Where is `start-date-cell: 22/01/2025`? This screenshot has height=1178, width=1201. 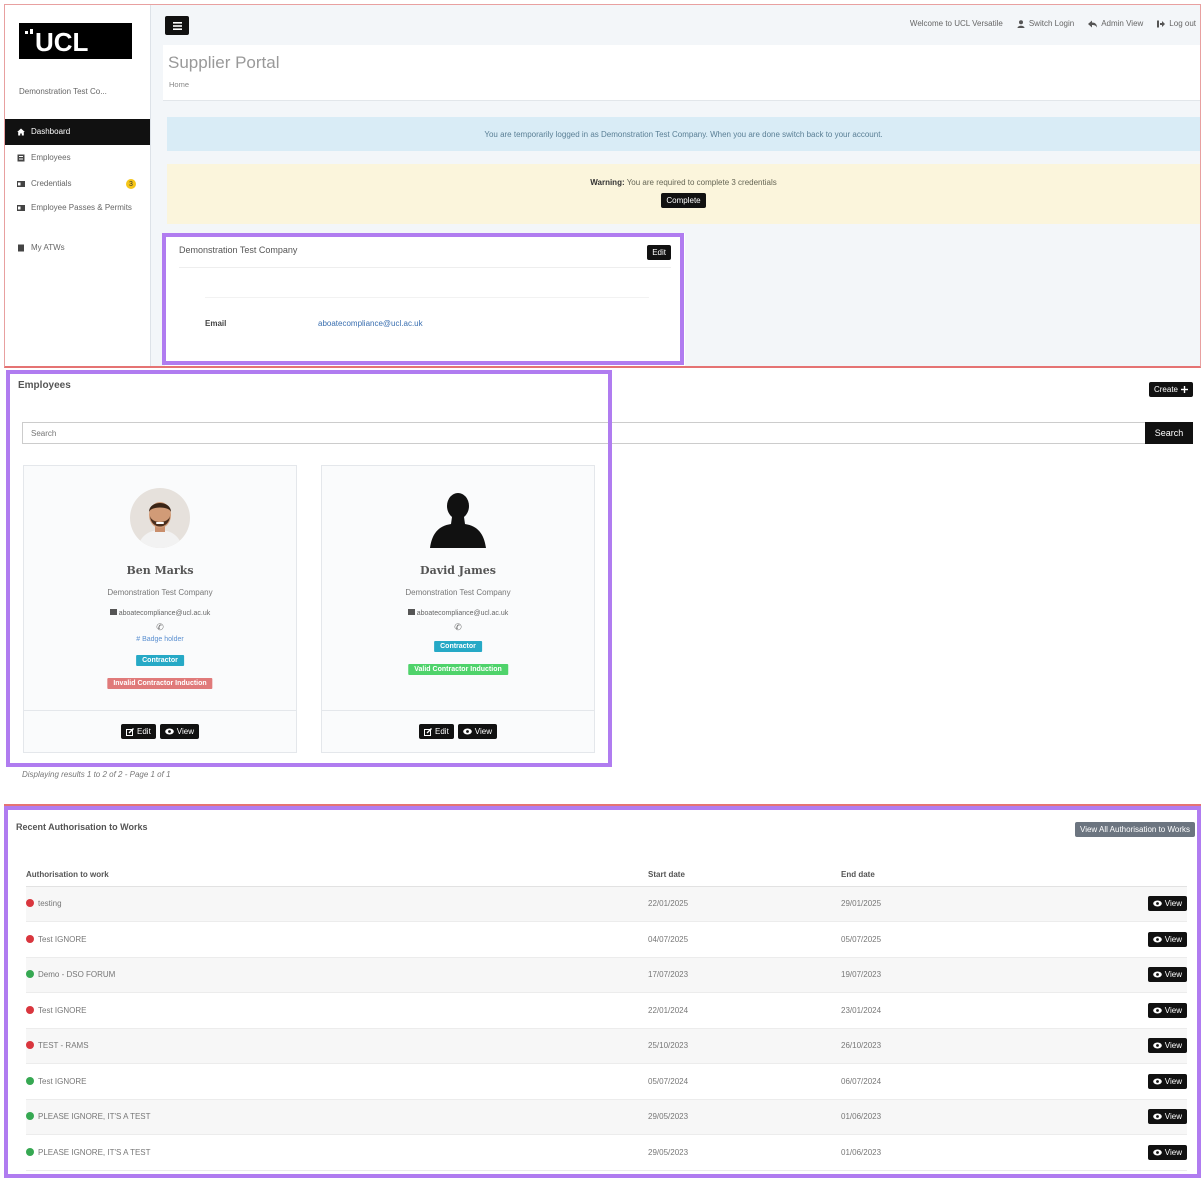
start-date-cell: 22/01/2025 is located at coordinates (744, 904).